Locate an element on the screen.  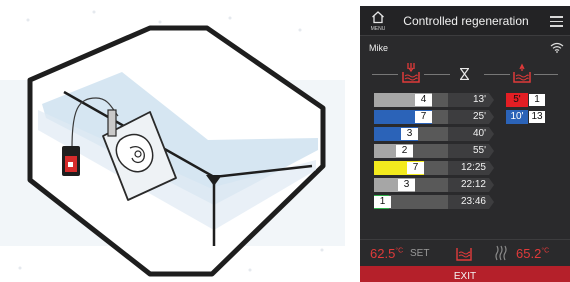
row-time: 40' is located at coordinates (479, 133).